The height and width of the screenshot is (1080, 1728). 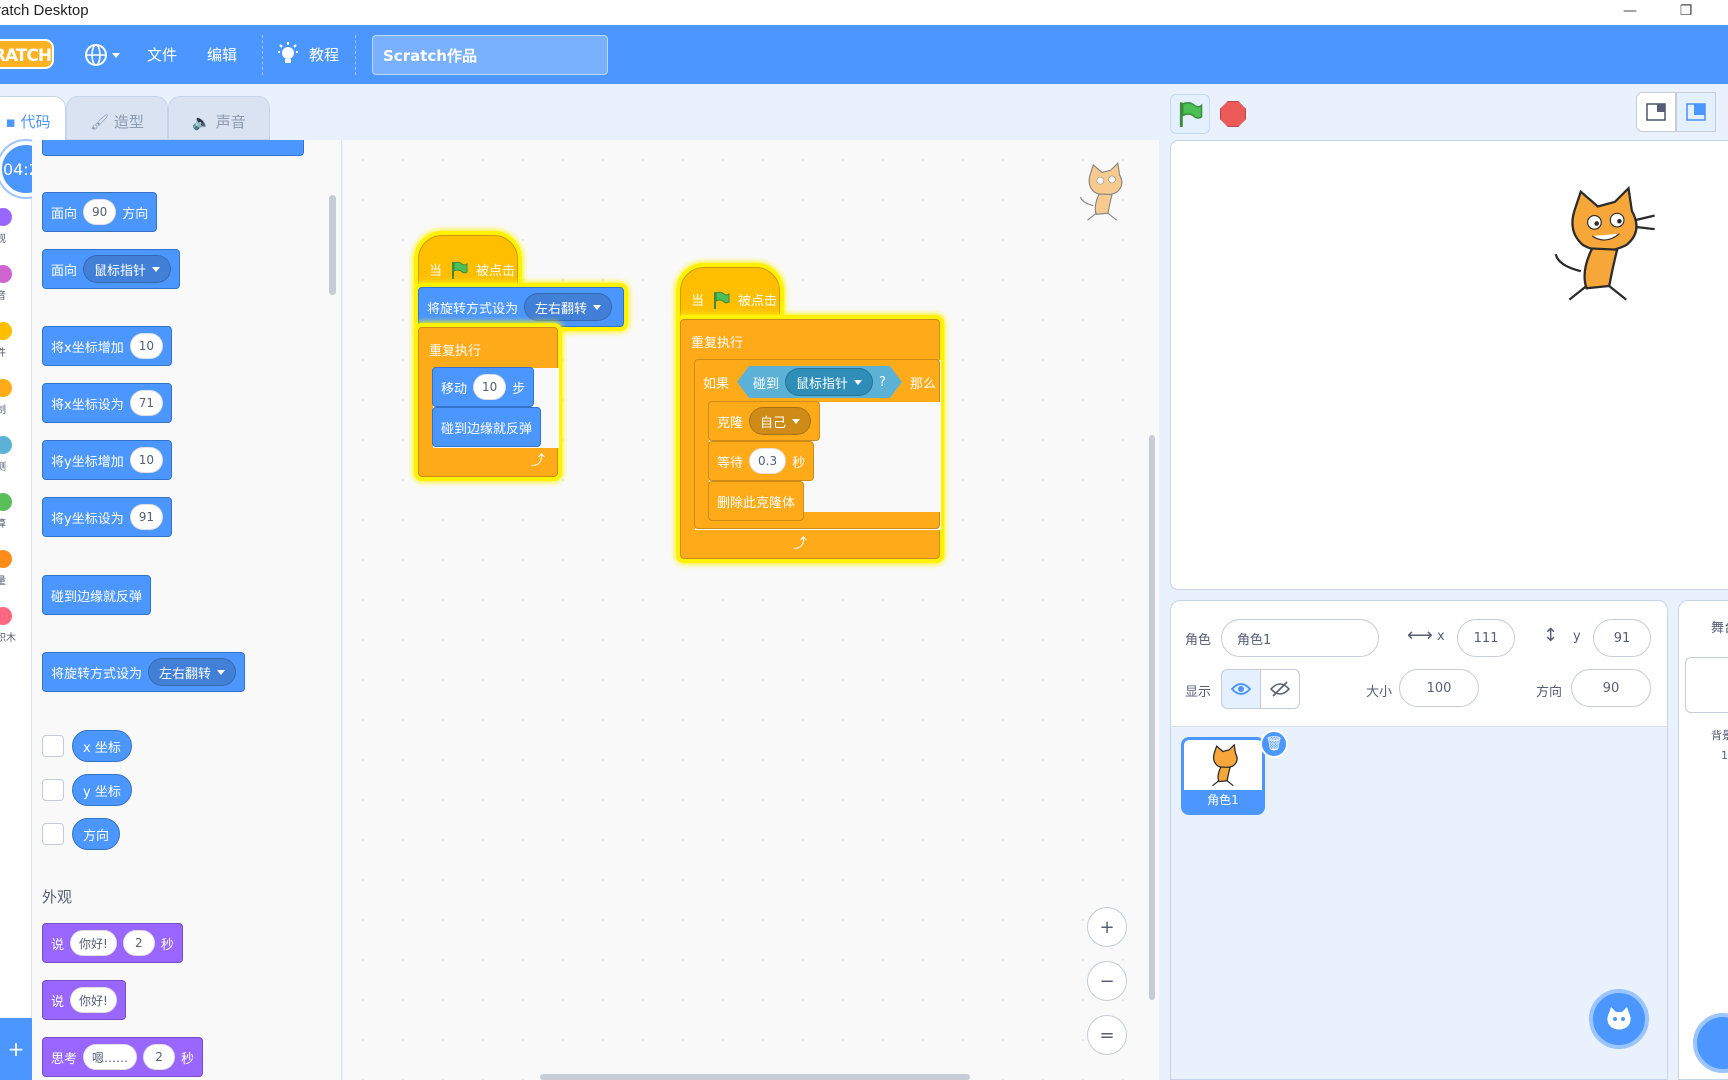 What do you see at coordinates (761, 461) in the screenshot?
I see `script-block-wait: 等待 0.3 秒` at bounding box center [761, 461].